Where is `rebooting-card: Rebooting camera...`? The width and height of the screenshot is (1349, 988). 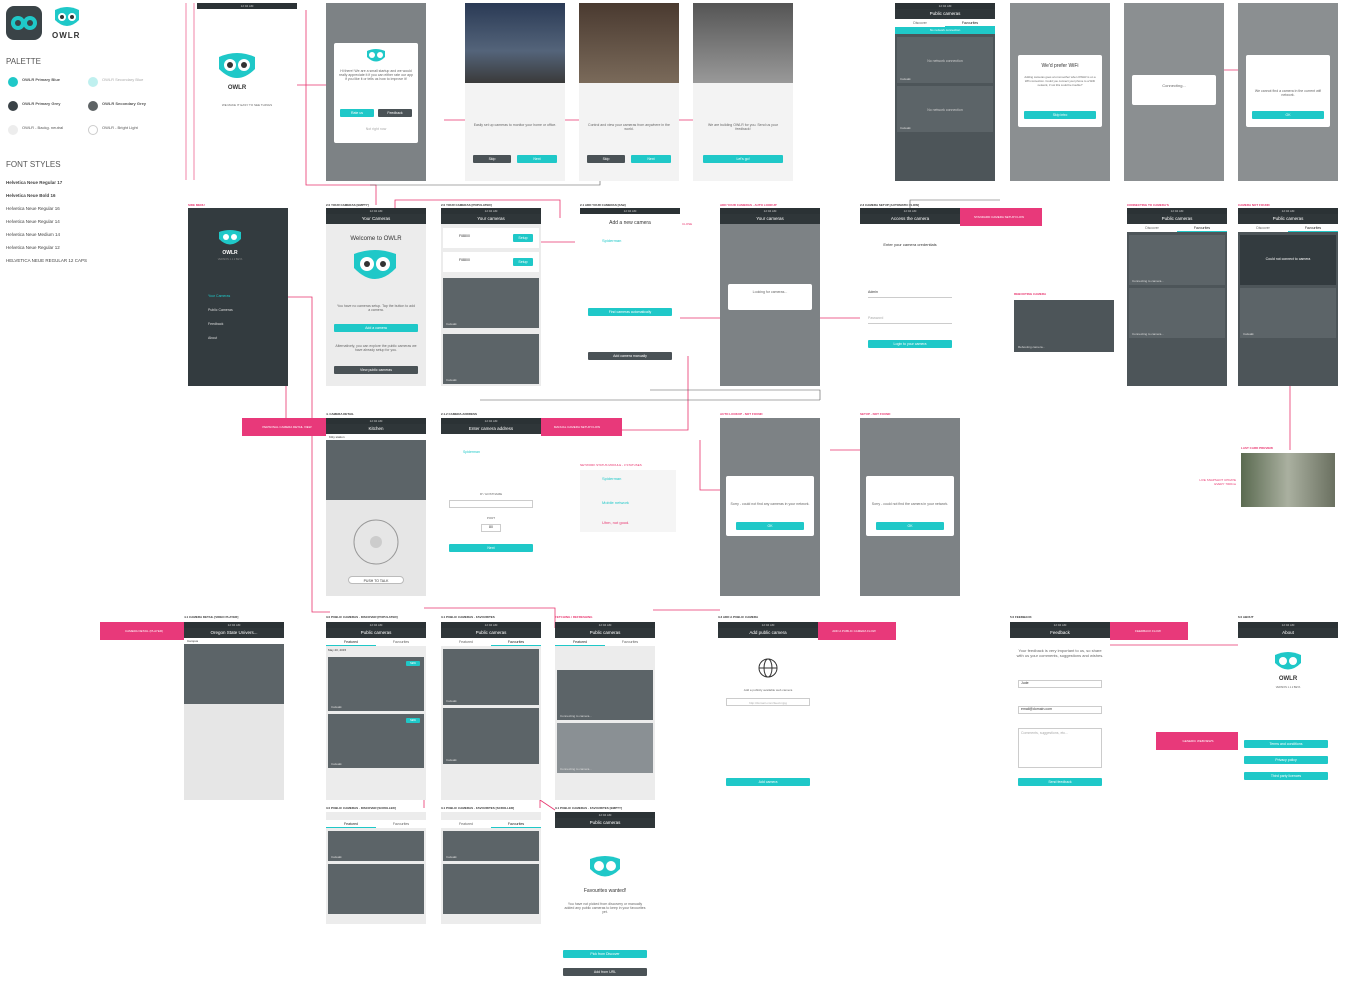
rebooting-card: Rebooting camera... is located at coordinates (1064, 326).